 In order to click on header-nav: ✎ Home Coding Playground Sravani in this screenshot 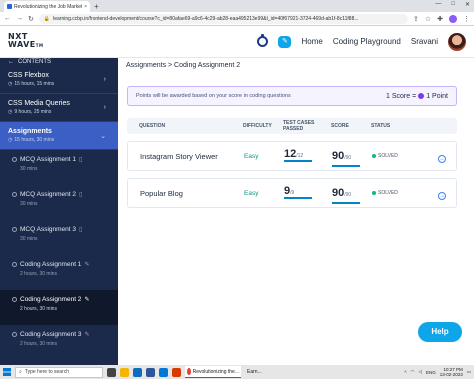, I will do `click(361, 41)`.